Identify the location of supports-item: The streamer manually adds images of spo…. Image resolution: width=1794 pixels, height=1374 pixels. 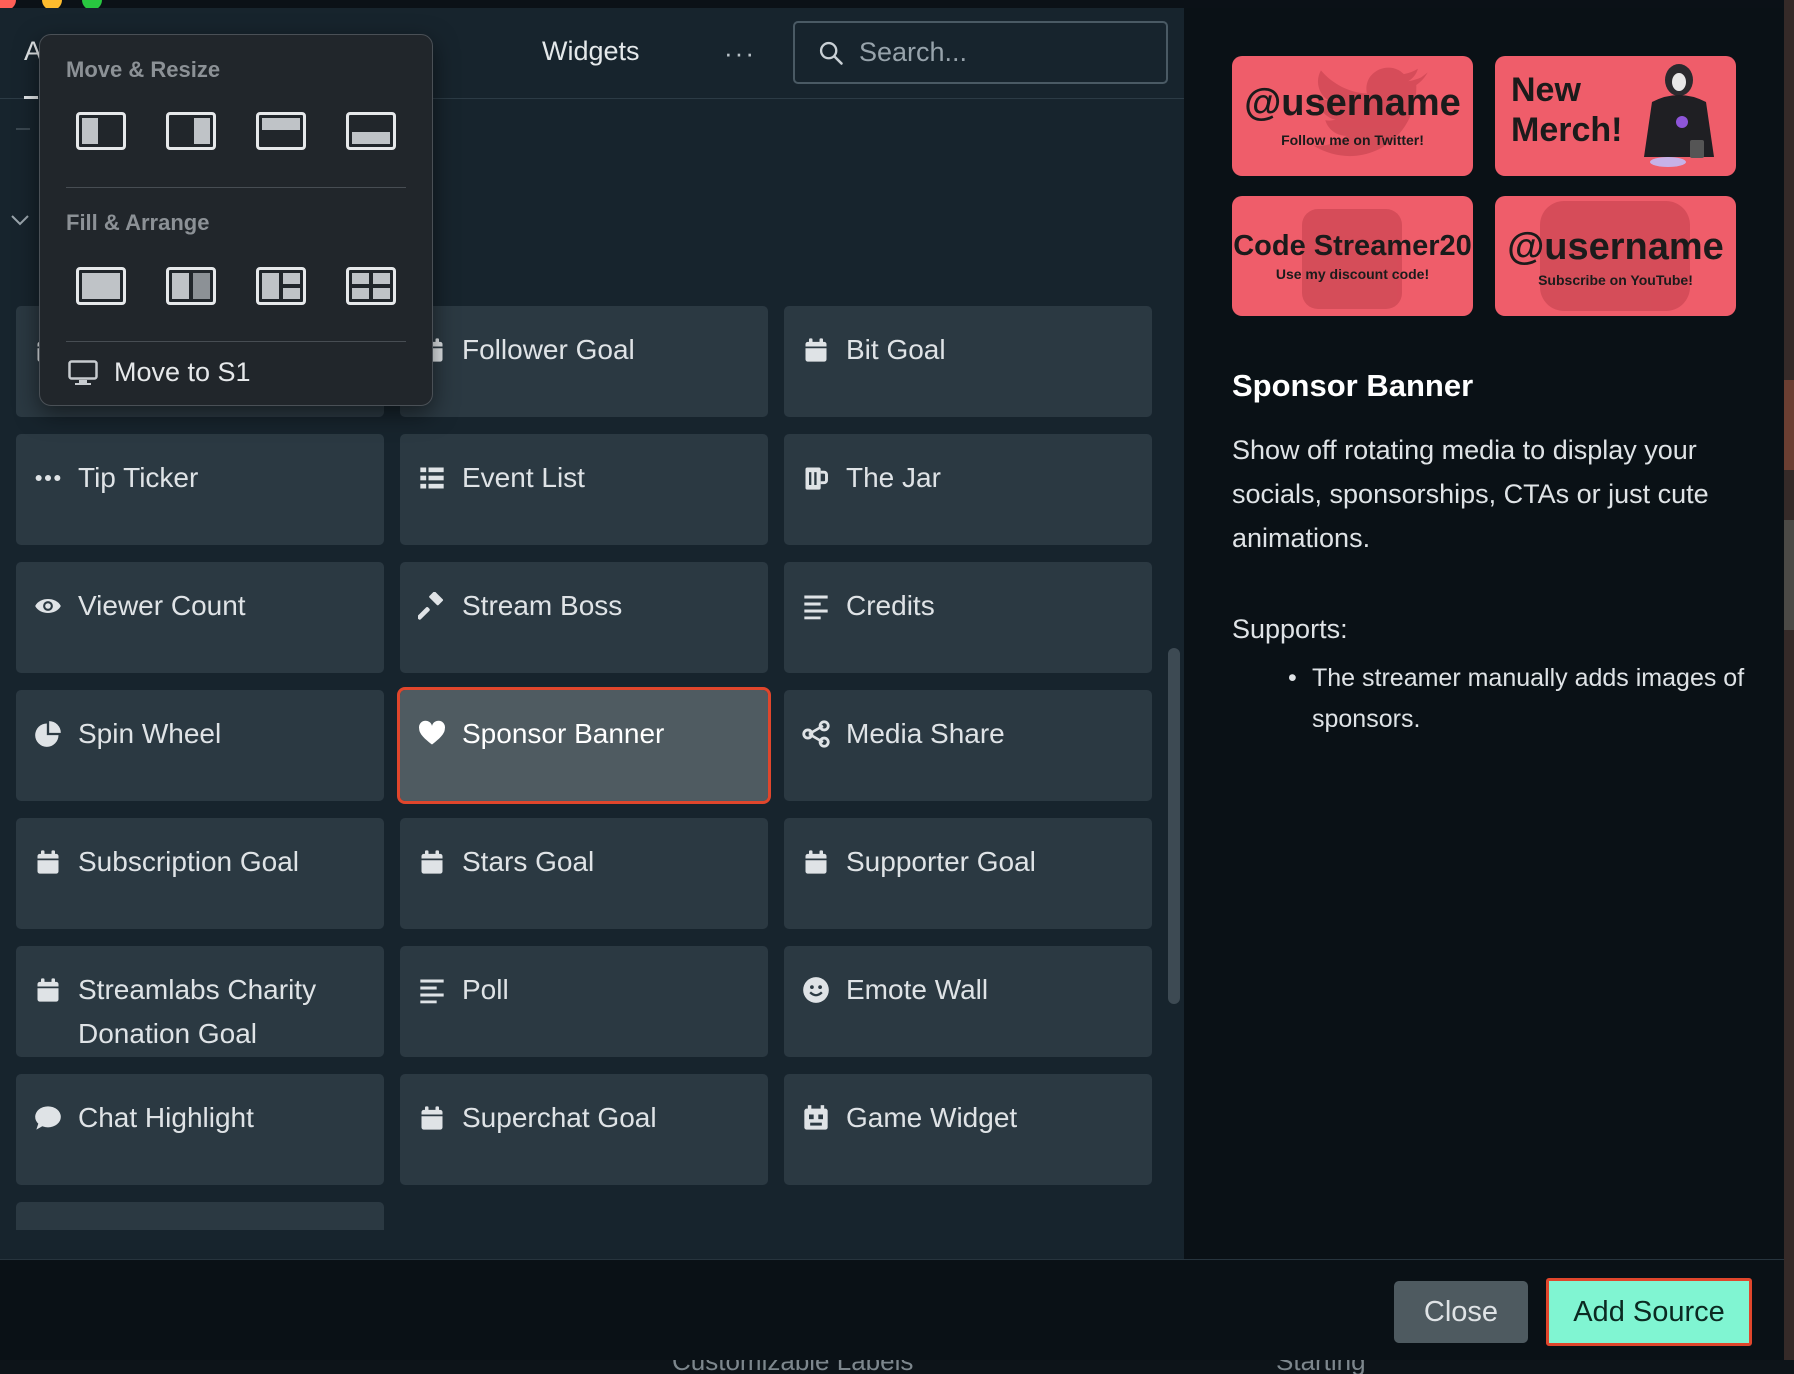
(1528, 698).